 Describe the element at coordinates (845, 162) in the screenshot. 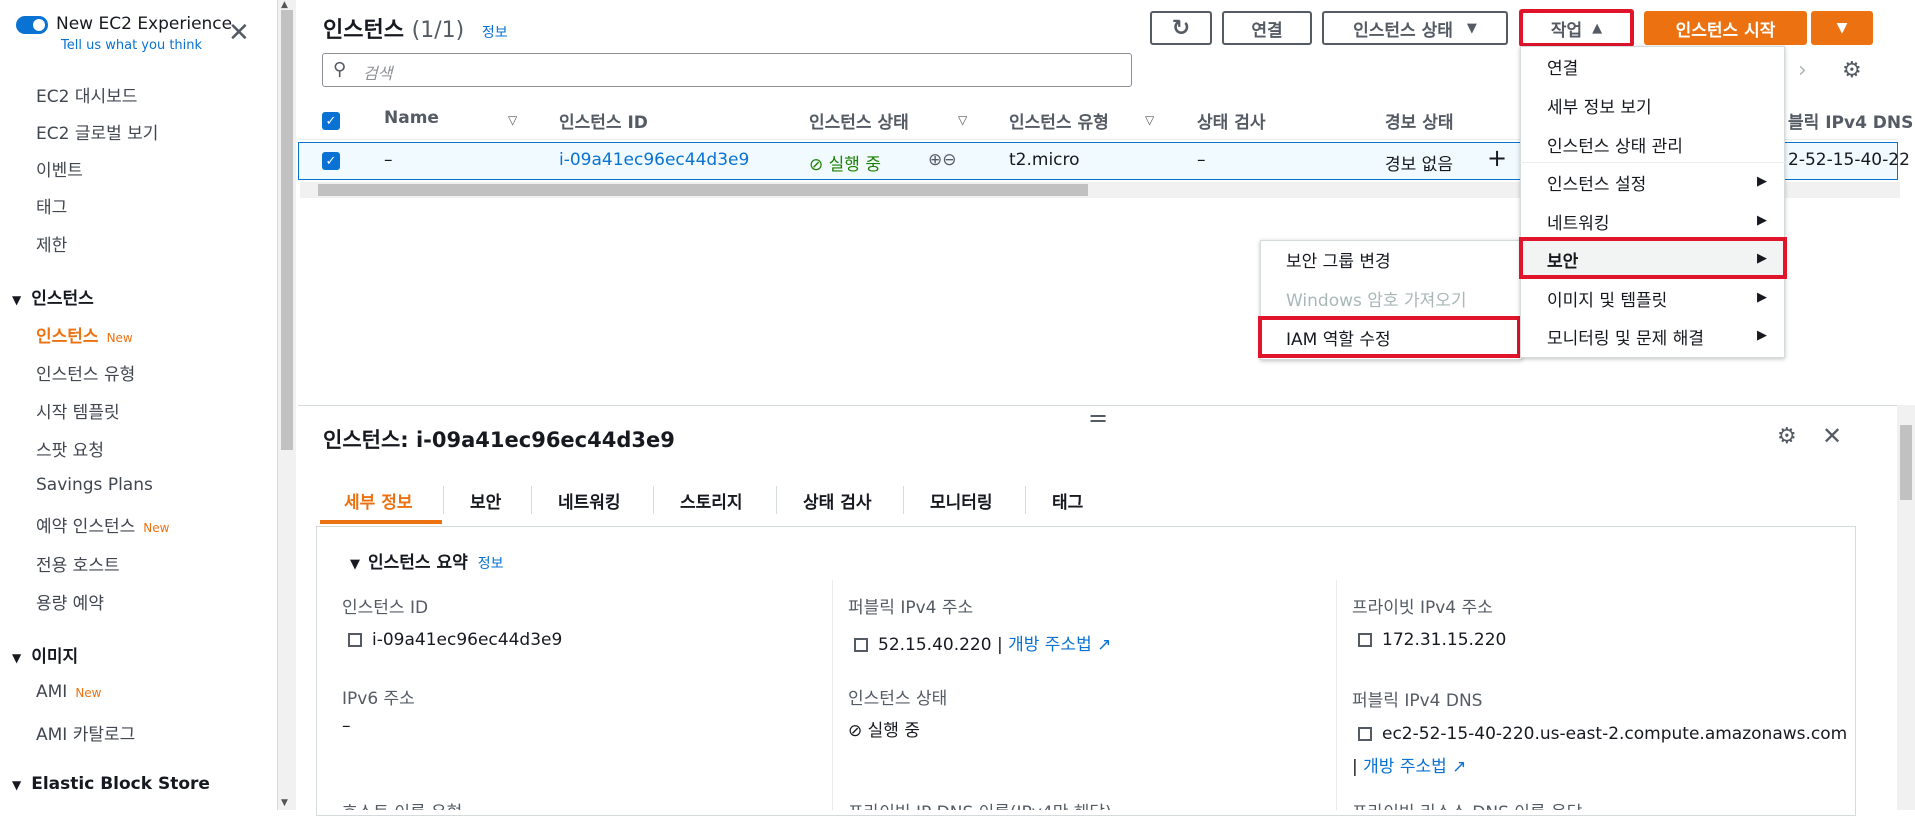

I see `cell-state: ⊘ 실행 중` at that location.